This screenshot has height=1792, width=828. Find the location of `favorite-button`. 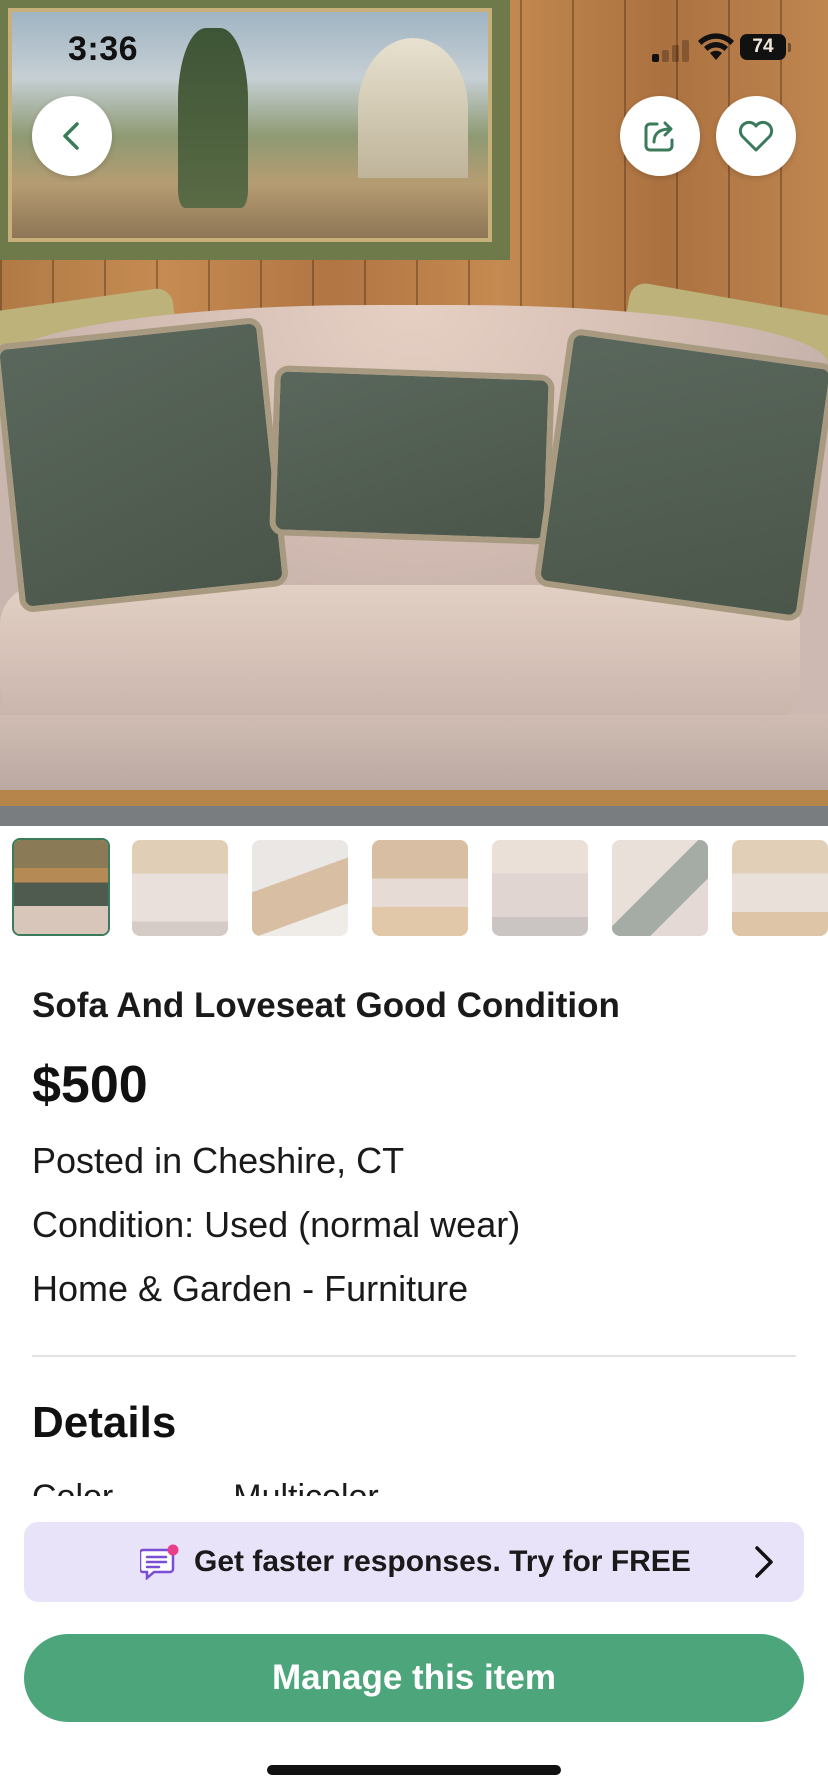

favorite-button is located at coordinates (756, 136).